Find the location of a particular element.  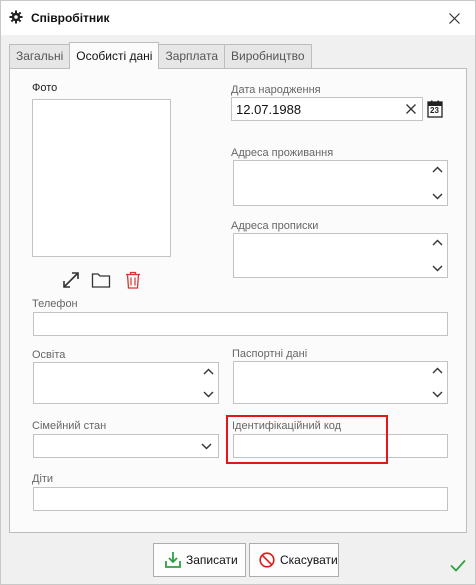

residence-scrollbar is located at coordinates (438, 183).